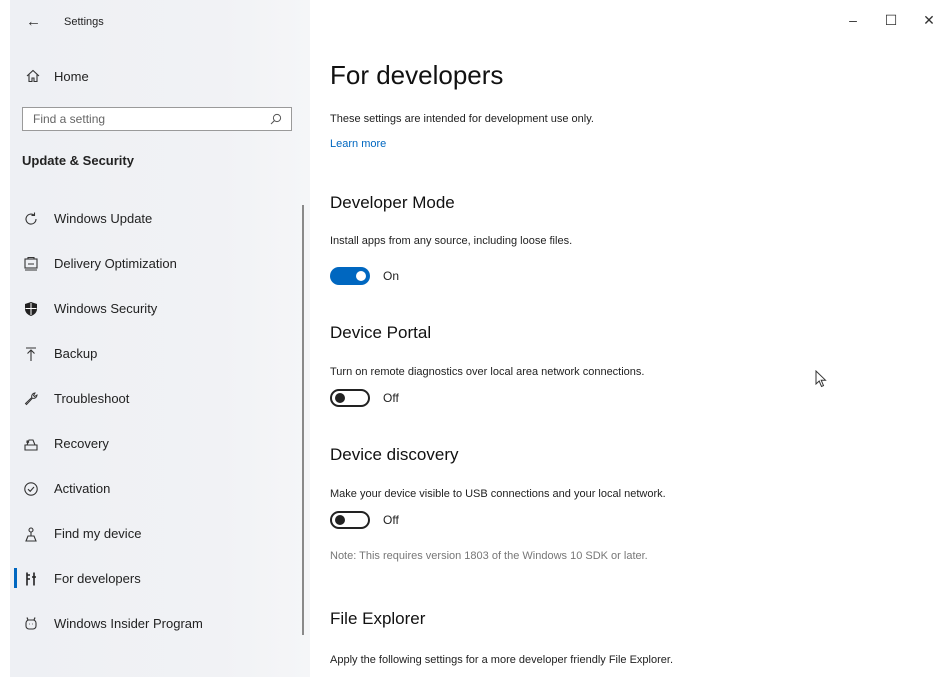  What do you see at coordinates (394, 454) in the screenshot?
I see `device-discovery-heading: Device discovery` at bounding box center [394, 454].